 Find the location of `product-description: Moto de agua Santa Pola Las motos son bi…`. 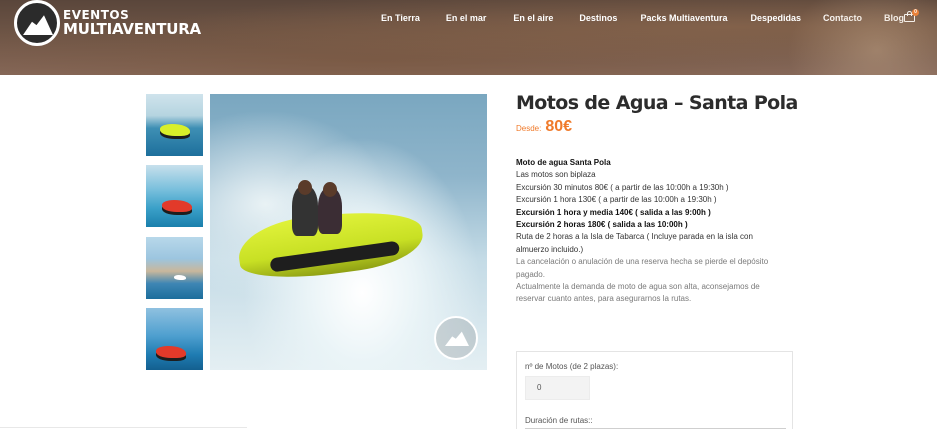

product-description: Moto de agua Santa Pola Las motos son bi… is located at coordinates (648, 231).